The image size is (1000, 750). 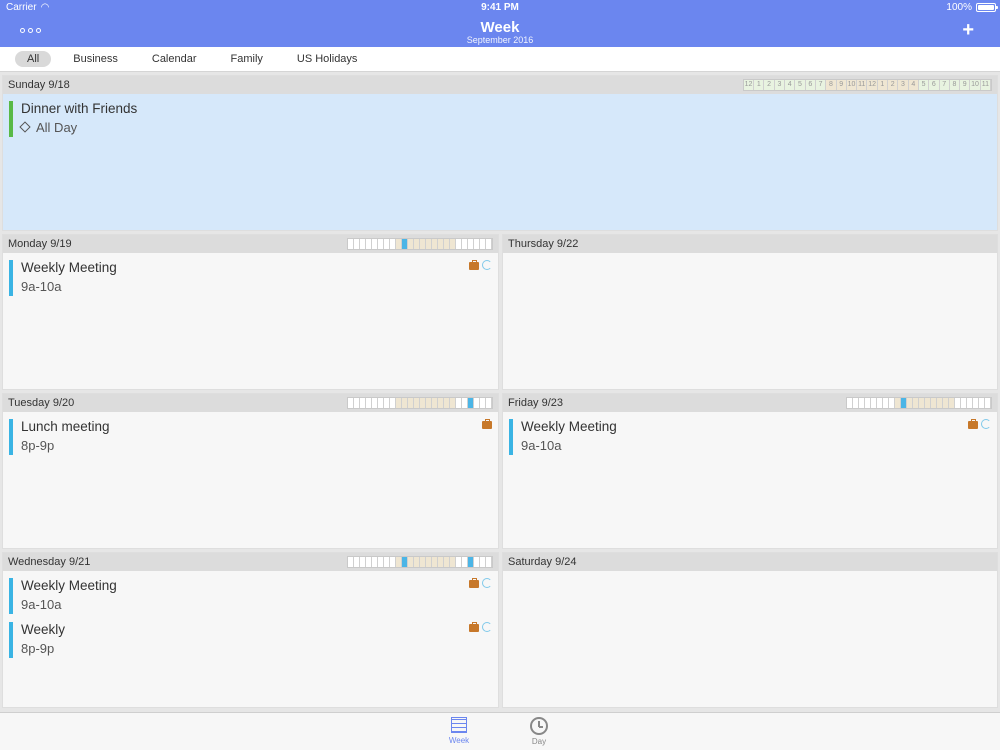 What do you see at coordinates (250, 562) in the screenshot?
I see `day-header: Wednesday 9/21` at bounding box center [250, 562].